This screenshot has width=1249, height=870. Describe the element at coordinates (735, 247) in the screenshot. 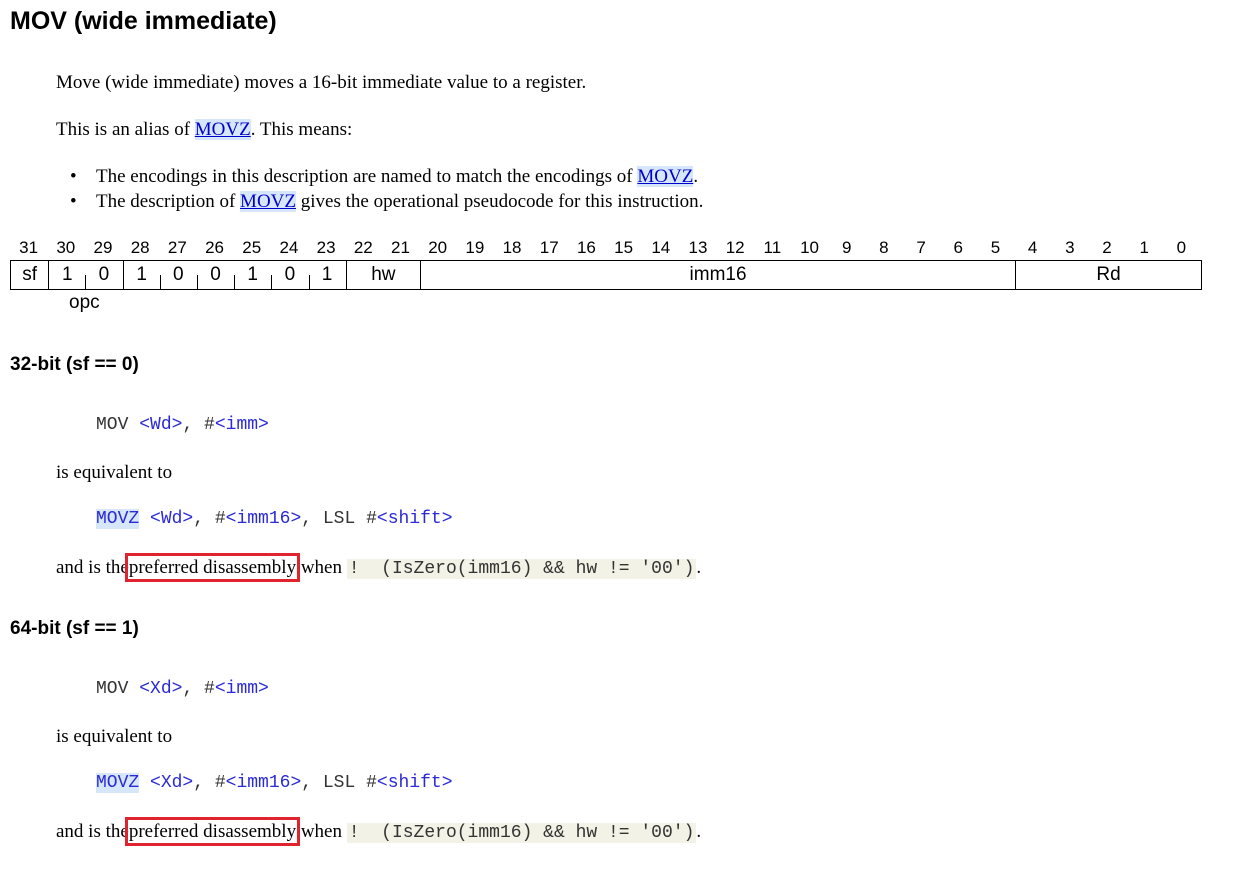

I see `bit-number: 12` at that location.